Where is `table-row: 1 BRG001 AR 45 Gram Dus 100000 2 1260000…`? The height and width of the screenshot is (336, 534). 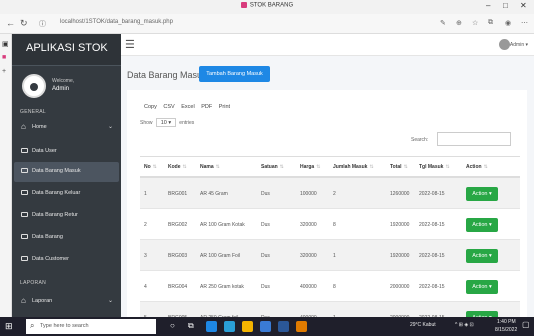
table-row: 1 BRG001 AR 45 Gram Dus 100000 2 1260000… is located at coordinates (330, 193).